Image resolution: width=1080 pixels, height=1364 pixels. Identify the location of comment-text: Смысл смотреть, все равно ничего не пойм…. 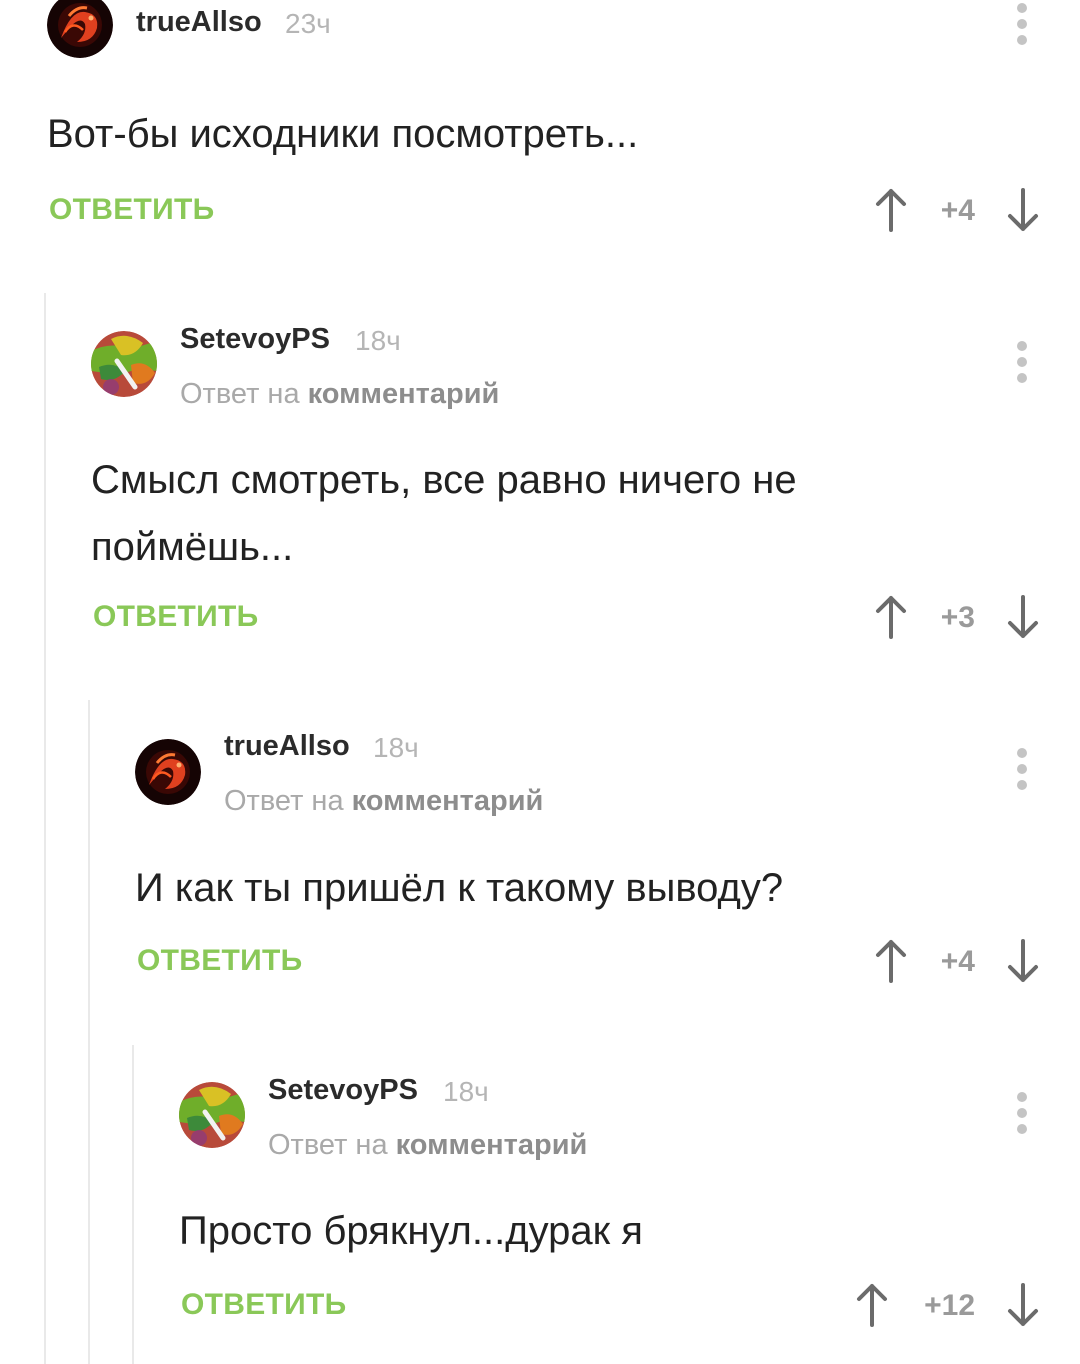
(444, 514).